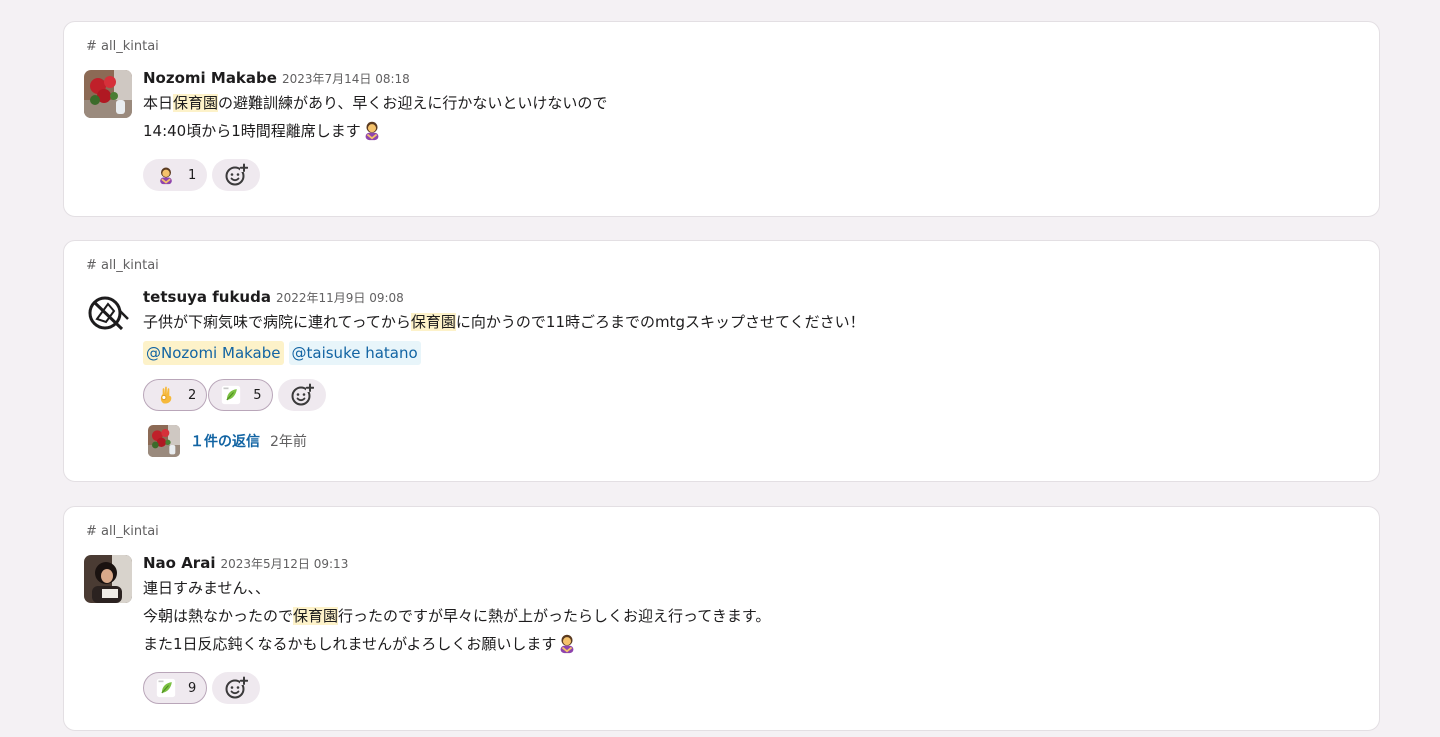  Describe the element at coordinates (166, 395) in the screenshot. I see `ok-hand-icon` at that location.